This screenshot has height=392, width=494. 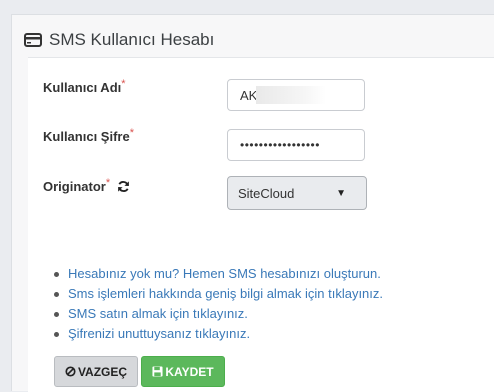 What do you see at coordinates (218, 334) in the screenshot?
I see `link-forgot-password: Şifrenizi unuttuysanız tıklayınız.` at bounding box center [218, 334].